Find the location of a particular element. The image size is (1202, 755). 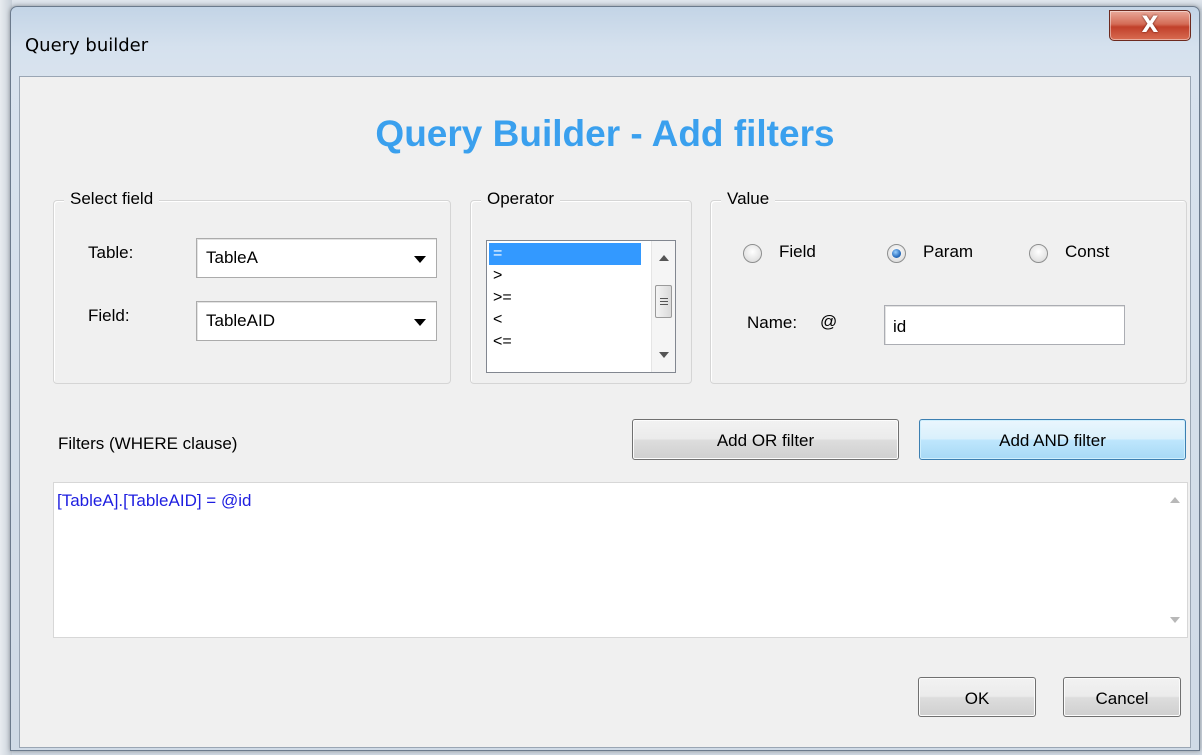

param-radio-label: Param is located at coordinates (948, 252).